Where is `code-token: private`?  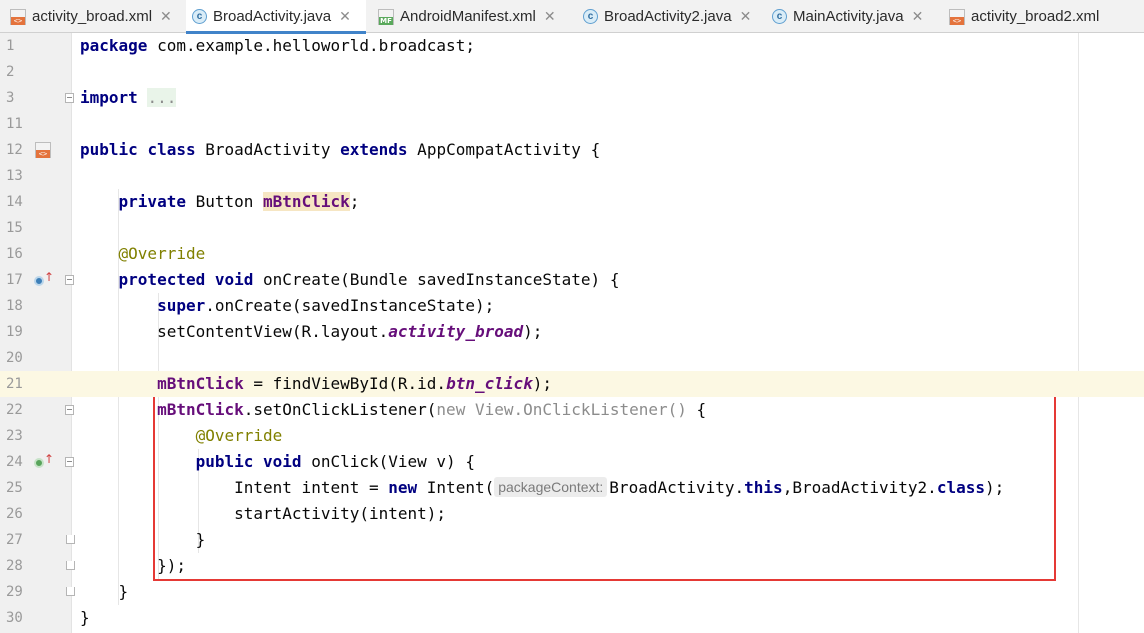 code-token: private is located at coordinates (152, 201).